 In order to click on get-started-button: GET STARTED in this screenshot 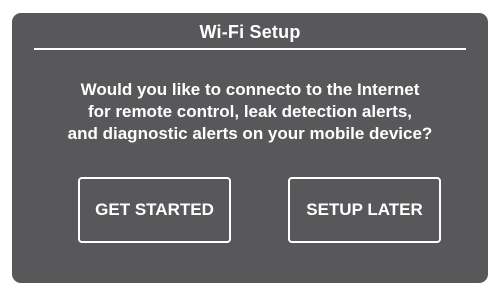, I will do `click(154, 210)`.